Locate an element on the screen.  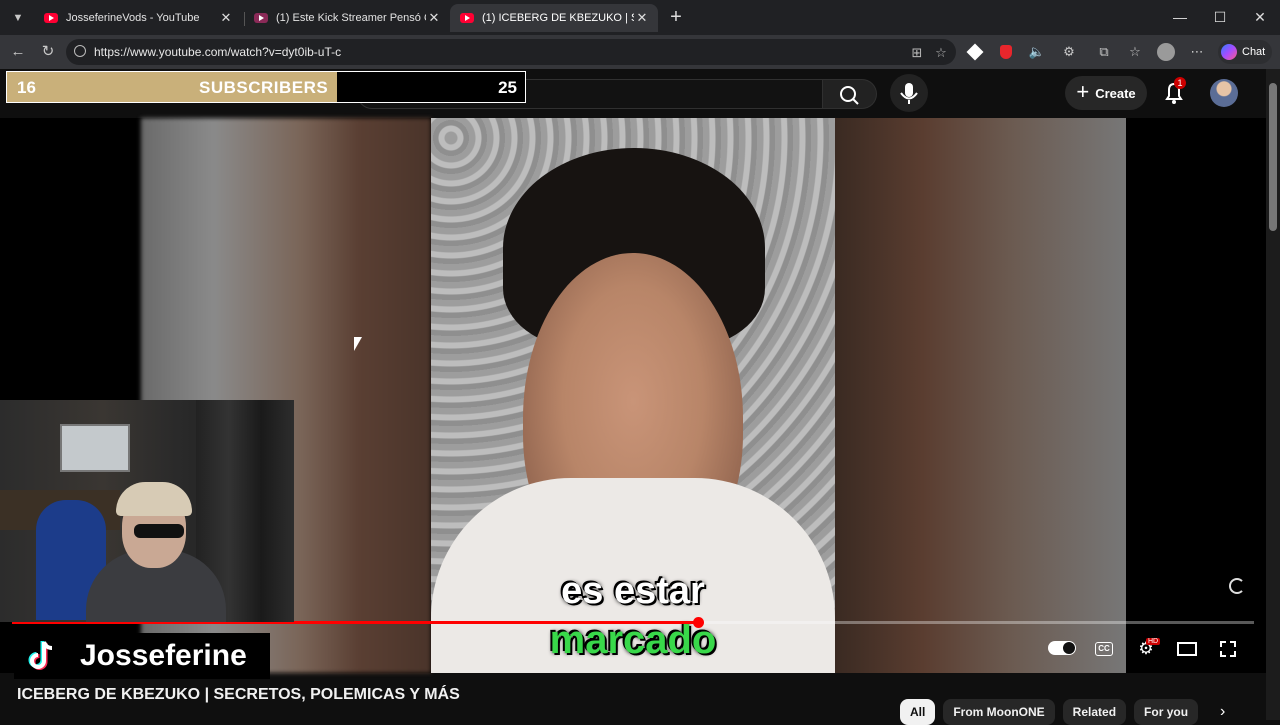
scrollbar-thumb is located at coordinates (1273, 157).